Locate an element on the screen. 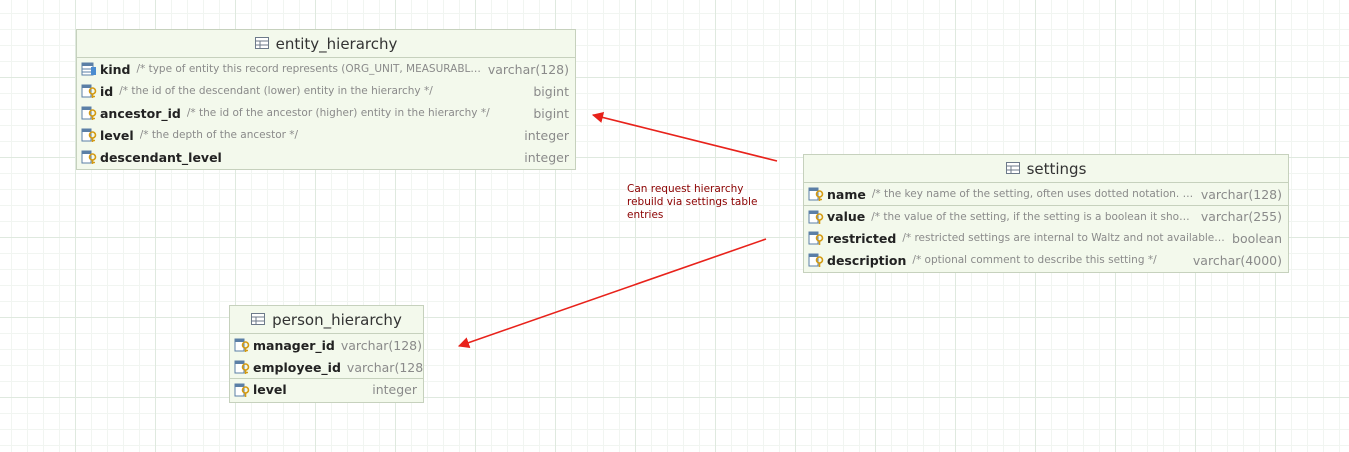 The width and height of the screenshot is (1349, 452). column-name: manager_id is located at coordinates (294, 345).